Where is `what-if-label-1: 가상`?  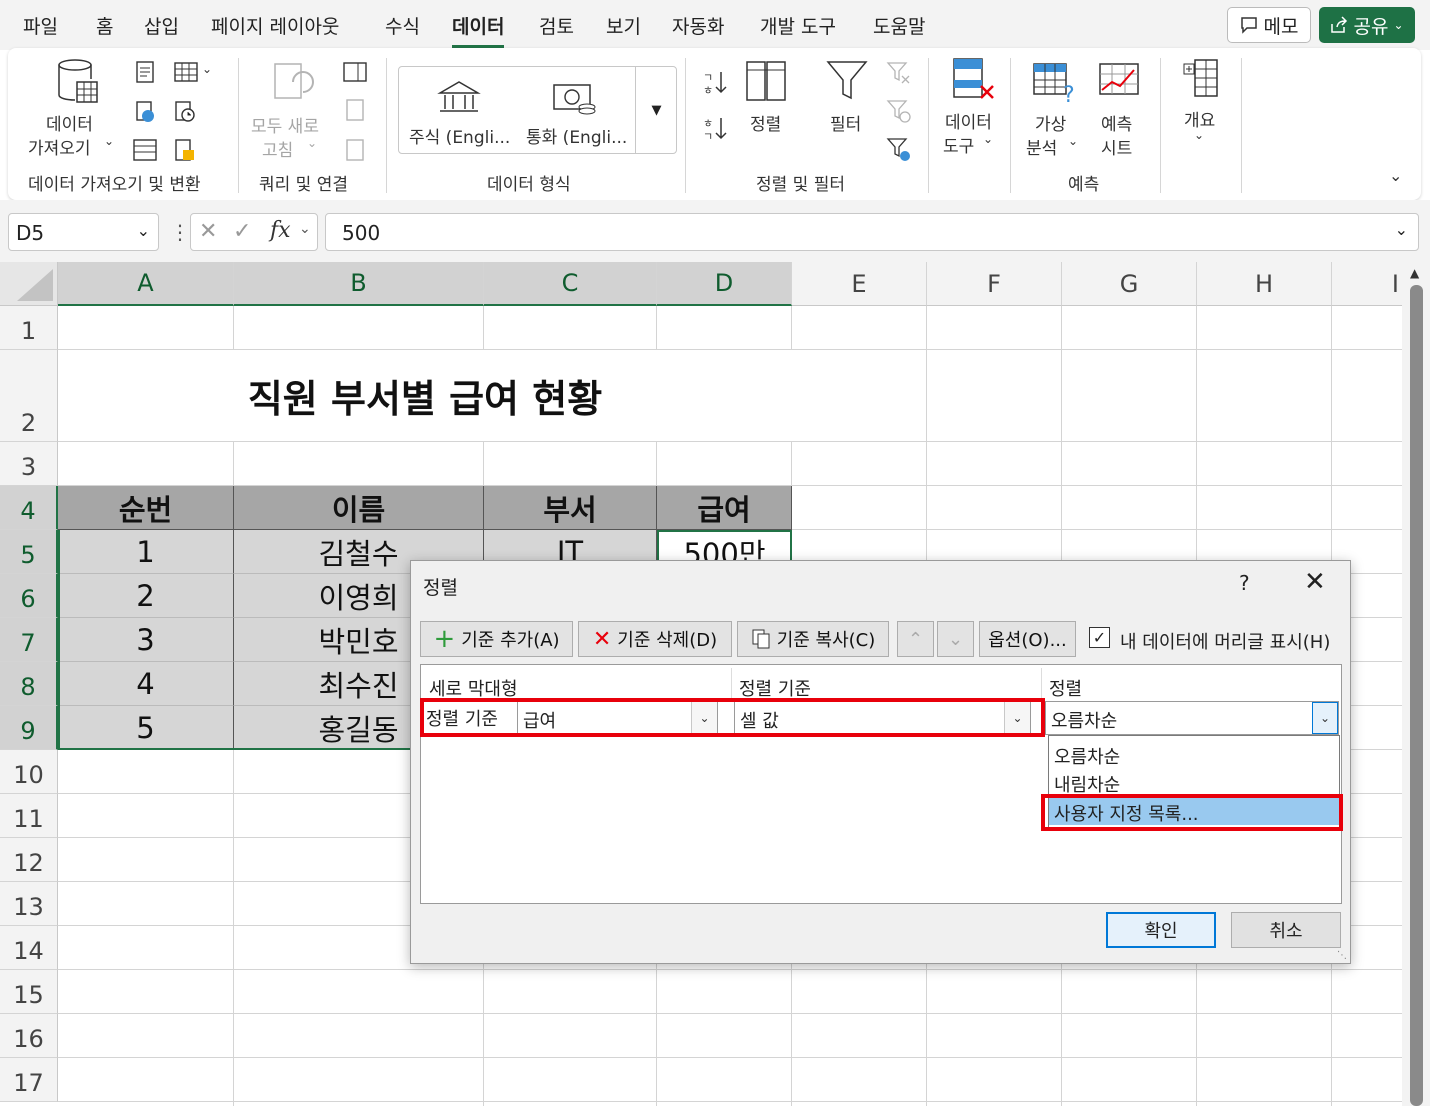 what-if-label-1: 가상 is located at coordinates (1050, 122).